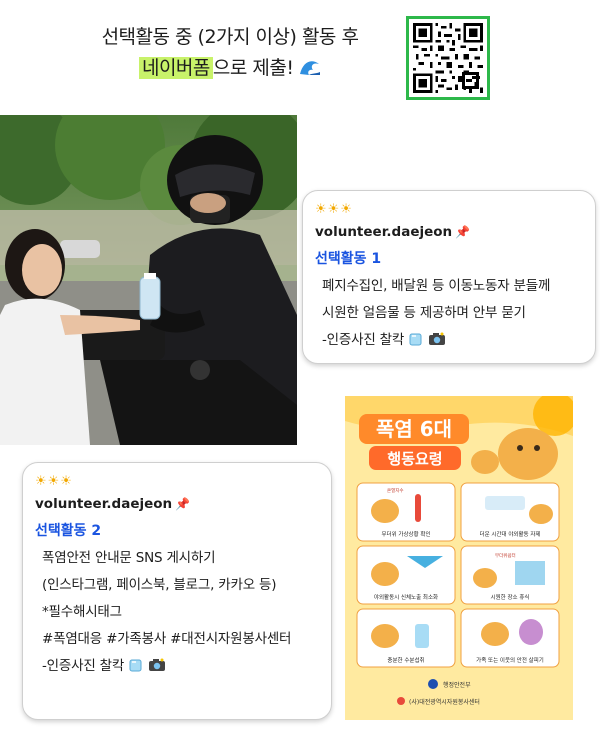 Image resolution: width=600 pixels, height=750 pixels. I want to click on activity-line: (인스타그램, 페이스북, 블로그, 카카오 등), so click(159, 585).